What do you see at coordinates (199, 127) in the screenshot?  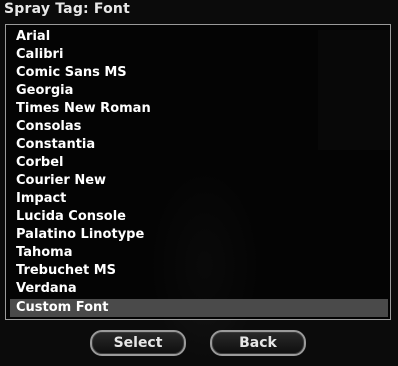 I see `list-item-consolas: Consolas` at bounding box center [199, 127].